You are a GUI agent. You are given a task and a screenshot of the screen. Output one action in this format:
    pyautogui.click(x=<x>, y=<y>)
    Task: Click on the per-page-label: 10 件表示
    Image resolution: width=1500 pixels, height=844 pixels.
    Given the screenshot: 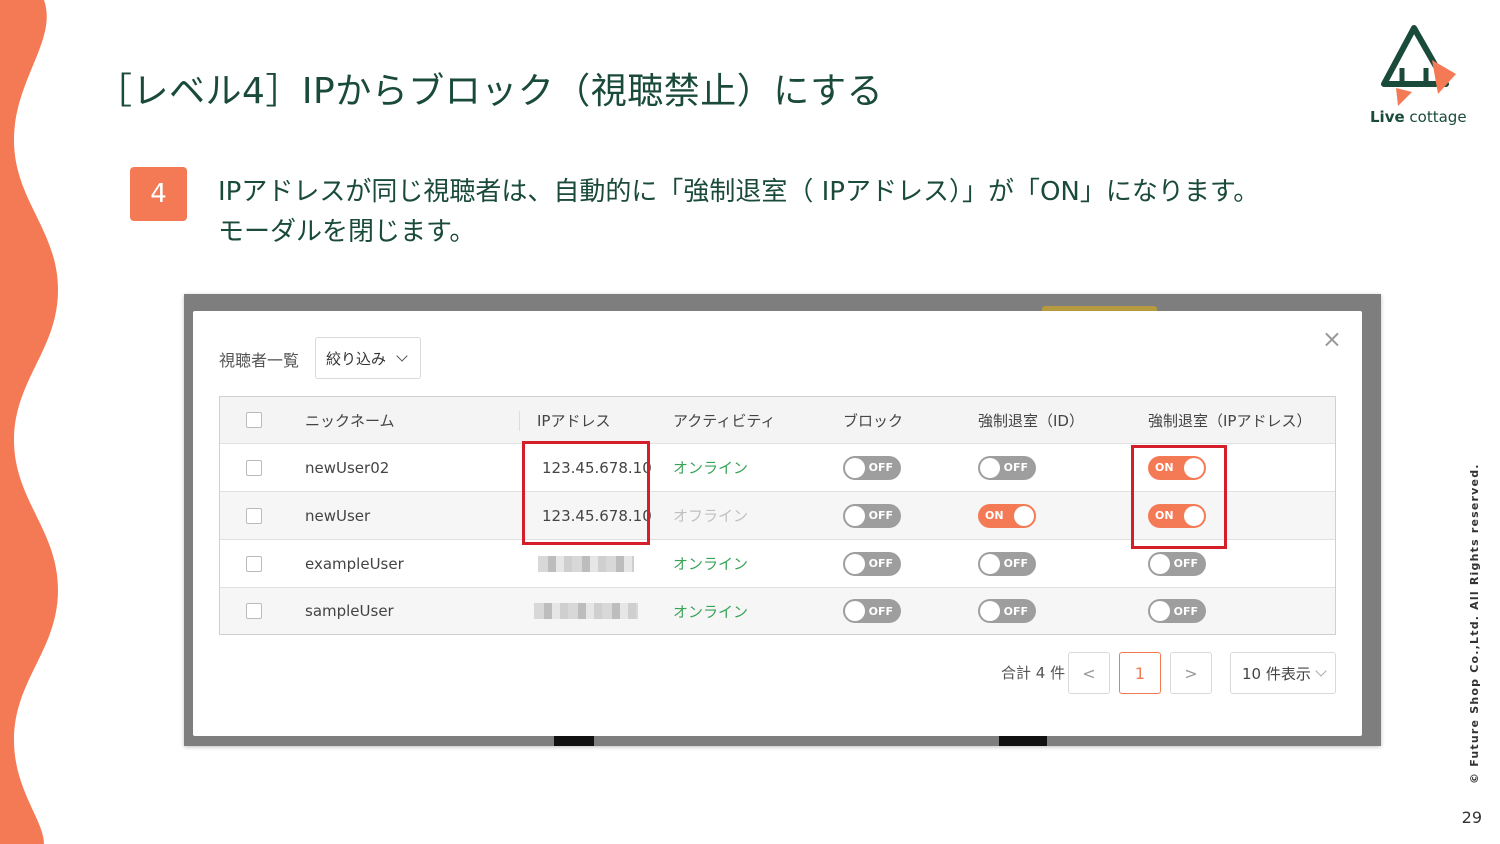 What is the action you would take?
    pyautogui.click(x=1276, y=673)
    